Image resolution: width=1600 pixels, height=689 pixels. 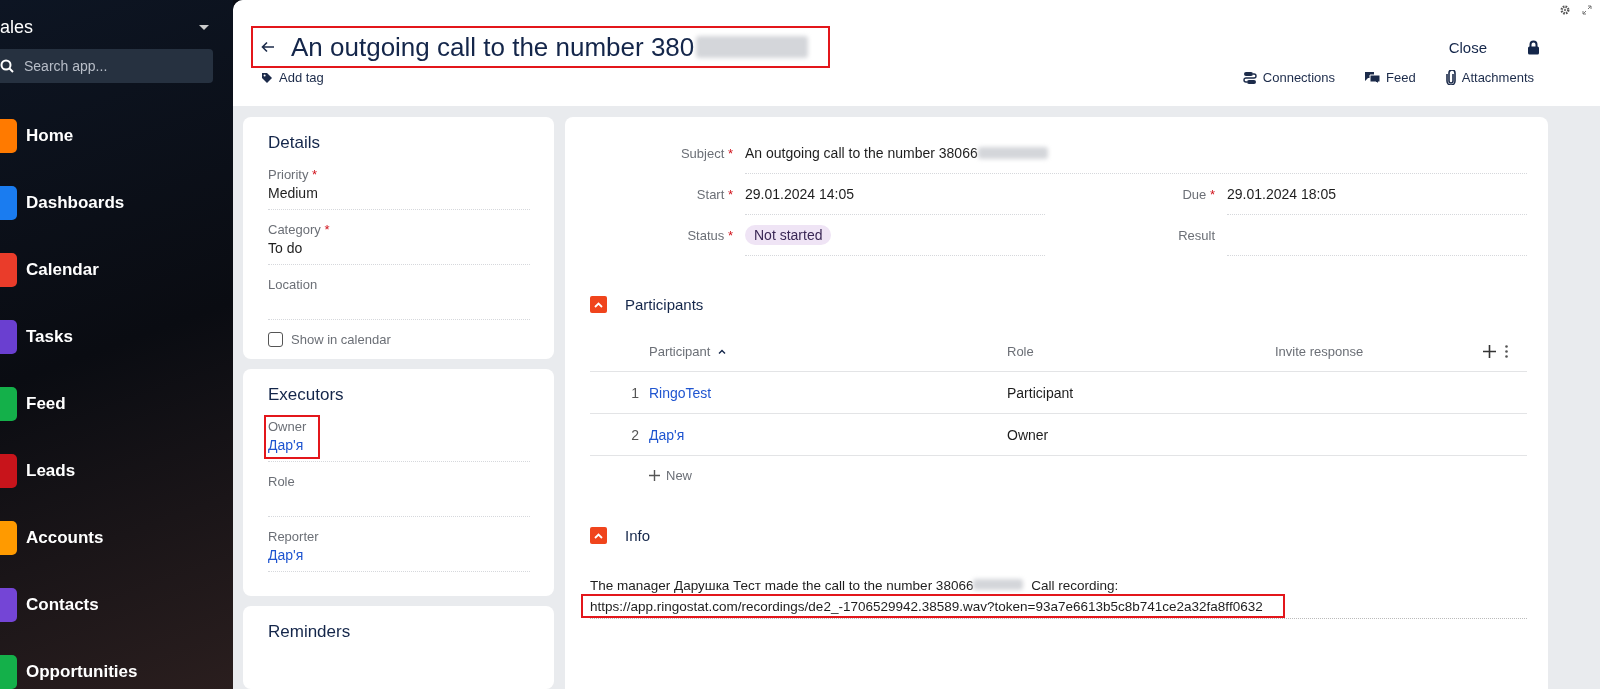 What do you see at coordinates (275, 339) in the screenshot?
I see `checkbox` at bounding box center [275, 339].